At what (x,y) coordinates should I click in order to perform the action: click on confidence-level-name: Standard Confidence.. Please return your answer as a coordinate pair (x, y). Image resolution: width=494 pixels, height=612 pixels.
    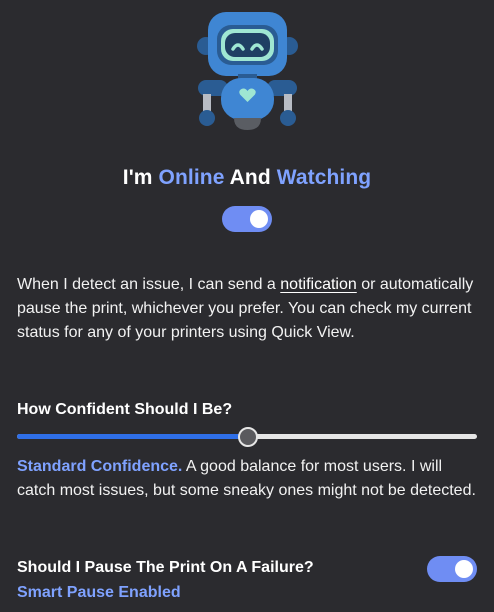
    Looking at the image, I should click on (100, 466).